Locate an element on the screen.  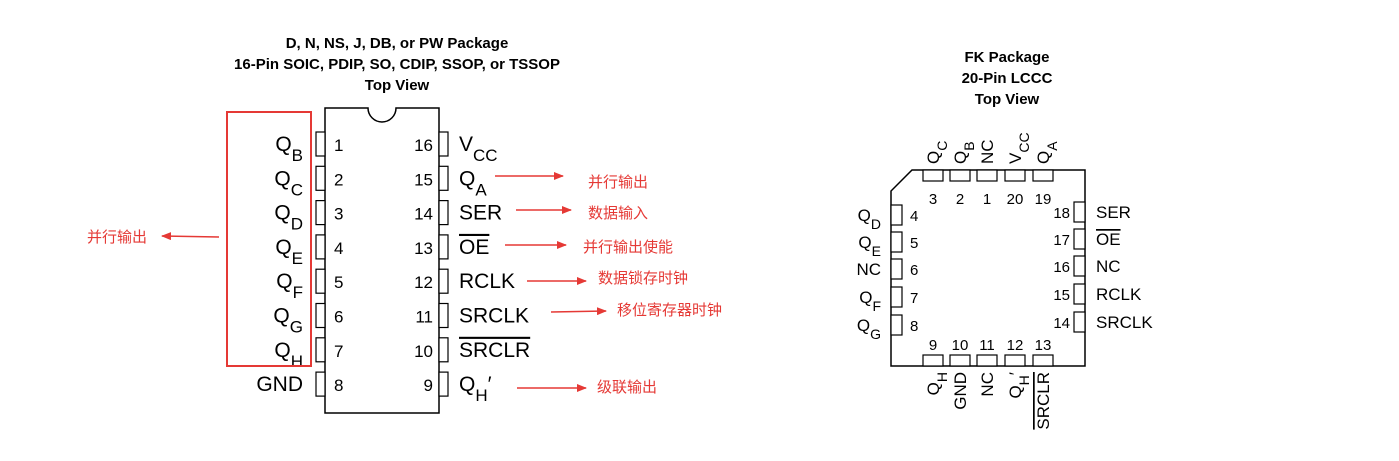
pin-number: 6 is located at coordinates (914, 270).